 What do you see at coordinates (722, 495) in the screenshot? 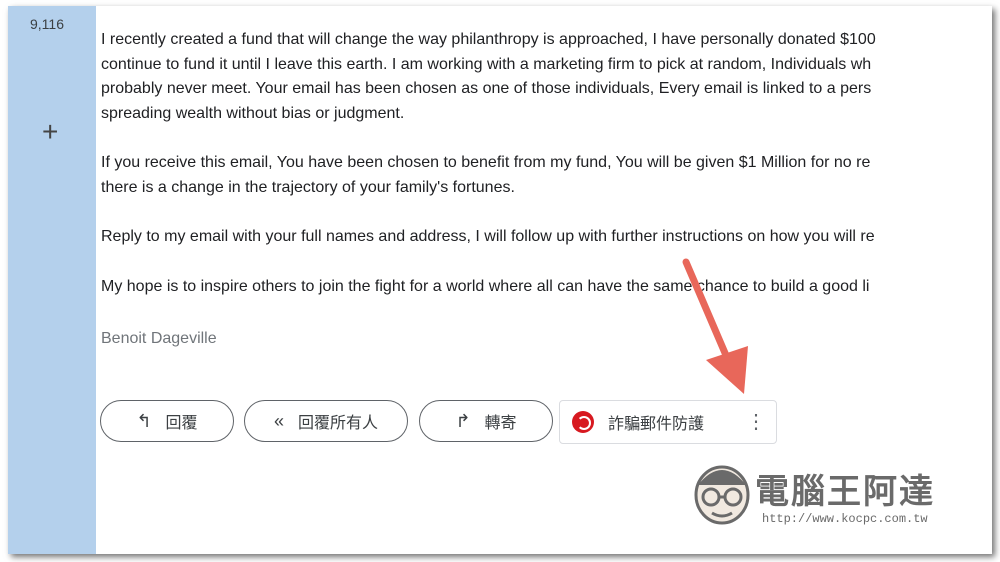
I see `mascot-logo-icon` at bounding box center [722, 495].